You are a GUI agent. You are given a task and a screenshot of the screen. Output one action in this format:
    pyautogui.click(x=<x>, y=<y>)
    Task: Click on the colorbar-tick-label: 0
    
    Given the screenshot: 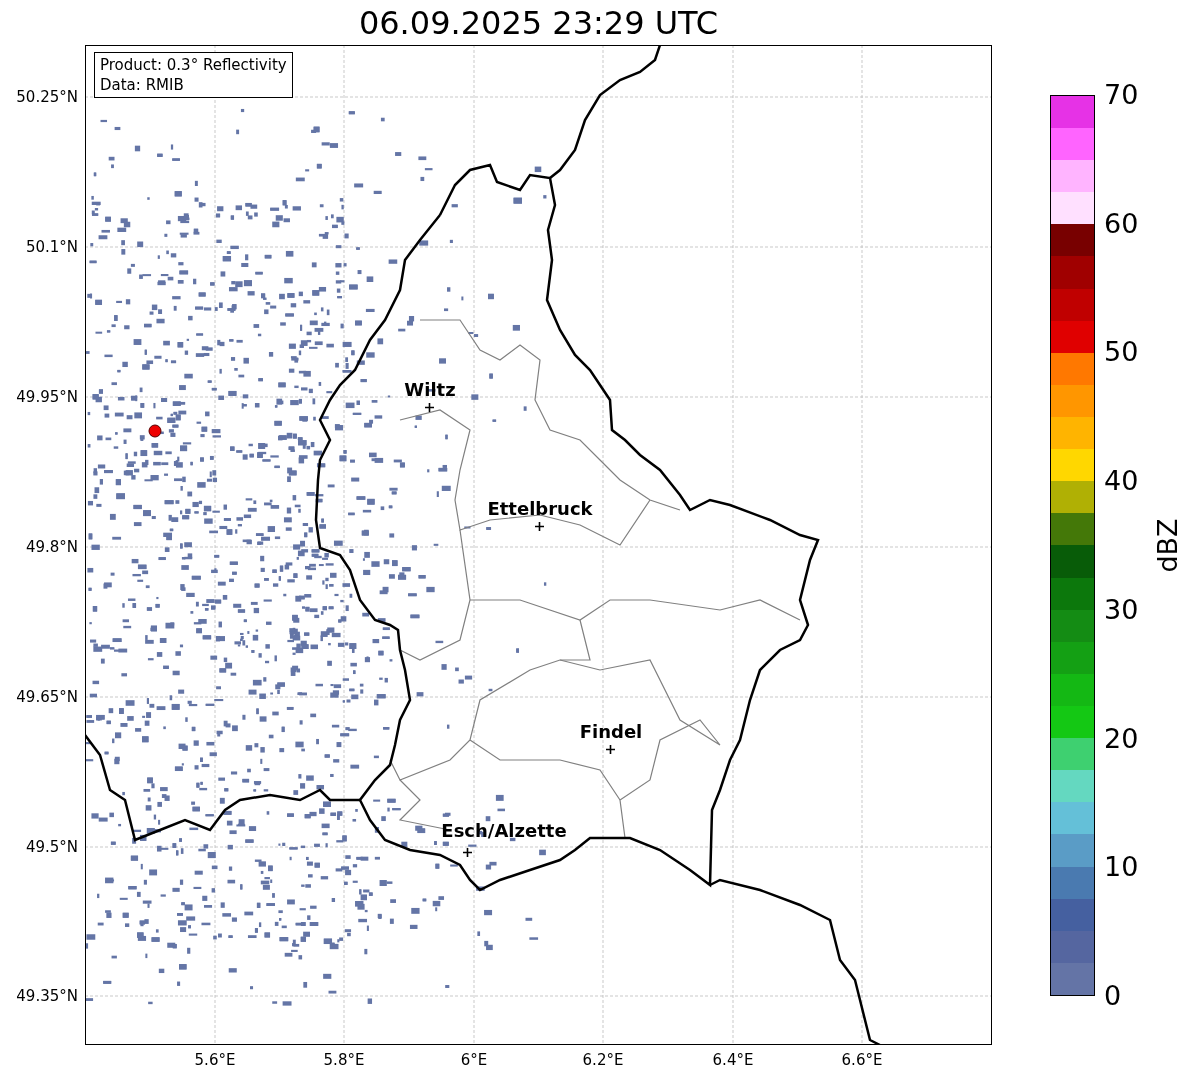 What is the action you would take?
    pyautogui.click(x=1113, y=995)
    